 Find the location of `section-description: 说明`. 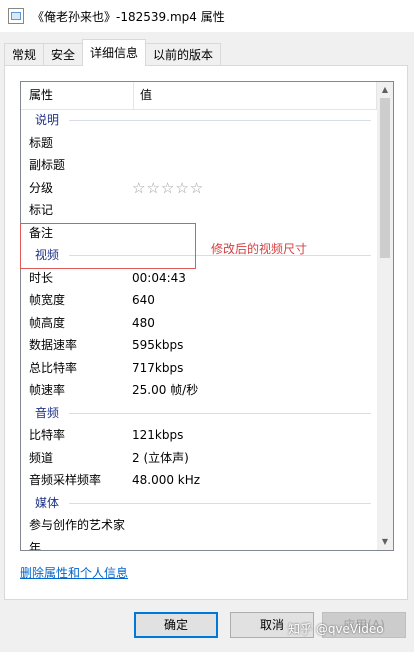

section-description: 说明 is located at coordinates (199, 120).